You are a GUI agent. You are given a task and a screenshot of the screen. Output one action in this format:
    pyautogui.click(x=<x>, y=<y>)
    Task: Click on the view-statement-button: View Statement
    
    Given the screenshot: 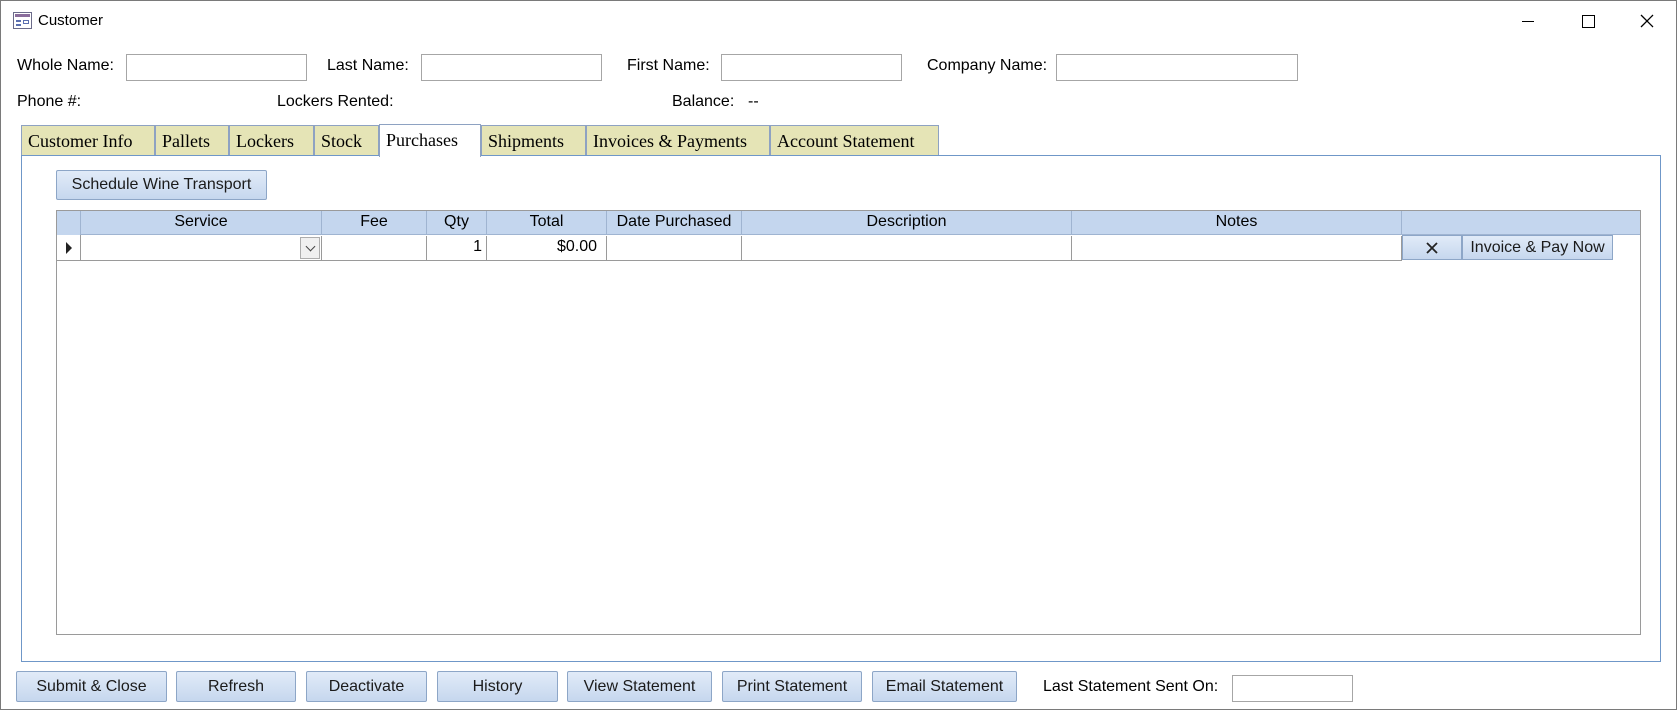 What is the action you would take?
    pyautogui.click(x=639, y=686)
    